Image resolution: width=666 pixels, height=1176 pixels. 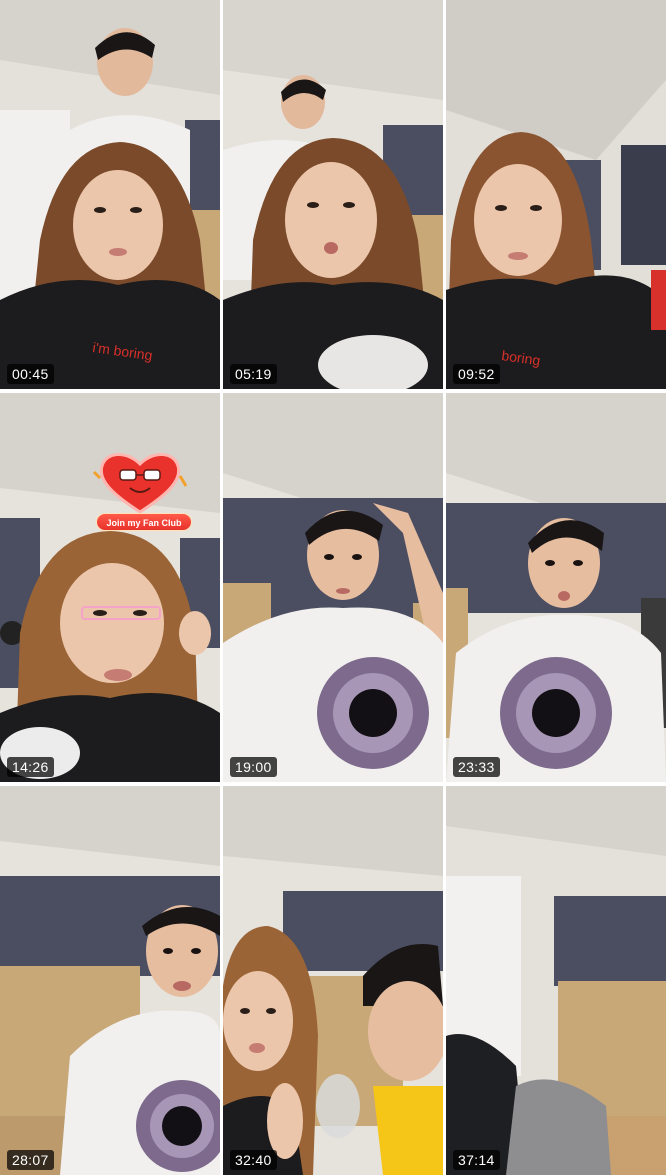 What do you see at coordinates (476, 1160) in the screenshot?
I see `timestamp-label: 37:14` at bounding box center [476, 1160].